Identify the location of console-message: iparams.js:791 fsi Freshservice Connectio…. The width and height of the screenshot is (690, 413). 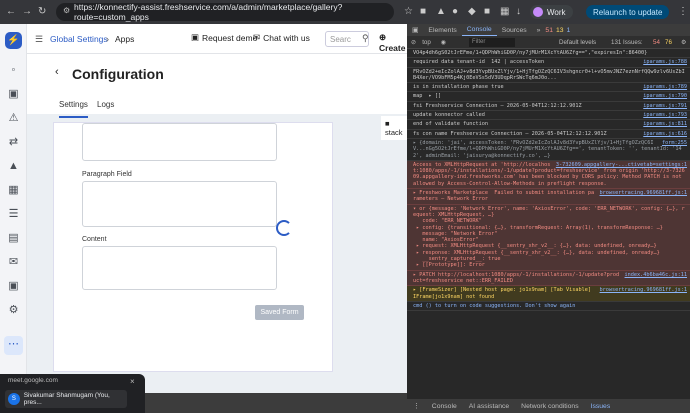
(548, 107).